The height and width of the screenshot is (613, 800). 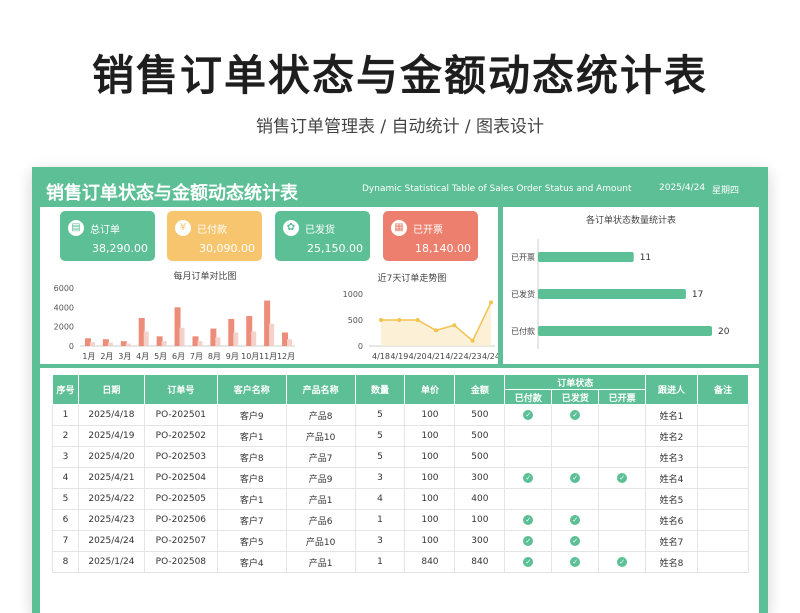 I want to click on cell-product: 产品9, so click(x=320, y=478).